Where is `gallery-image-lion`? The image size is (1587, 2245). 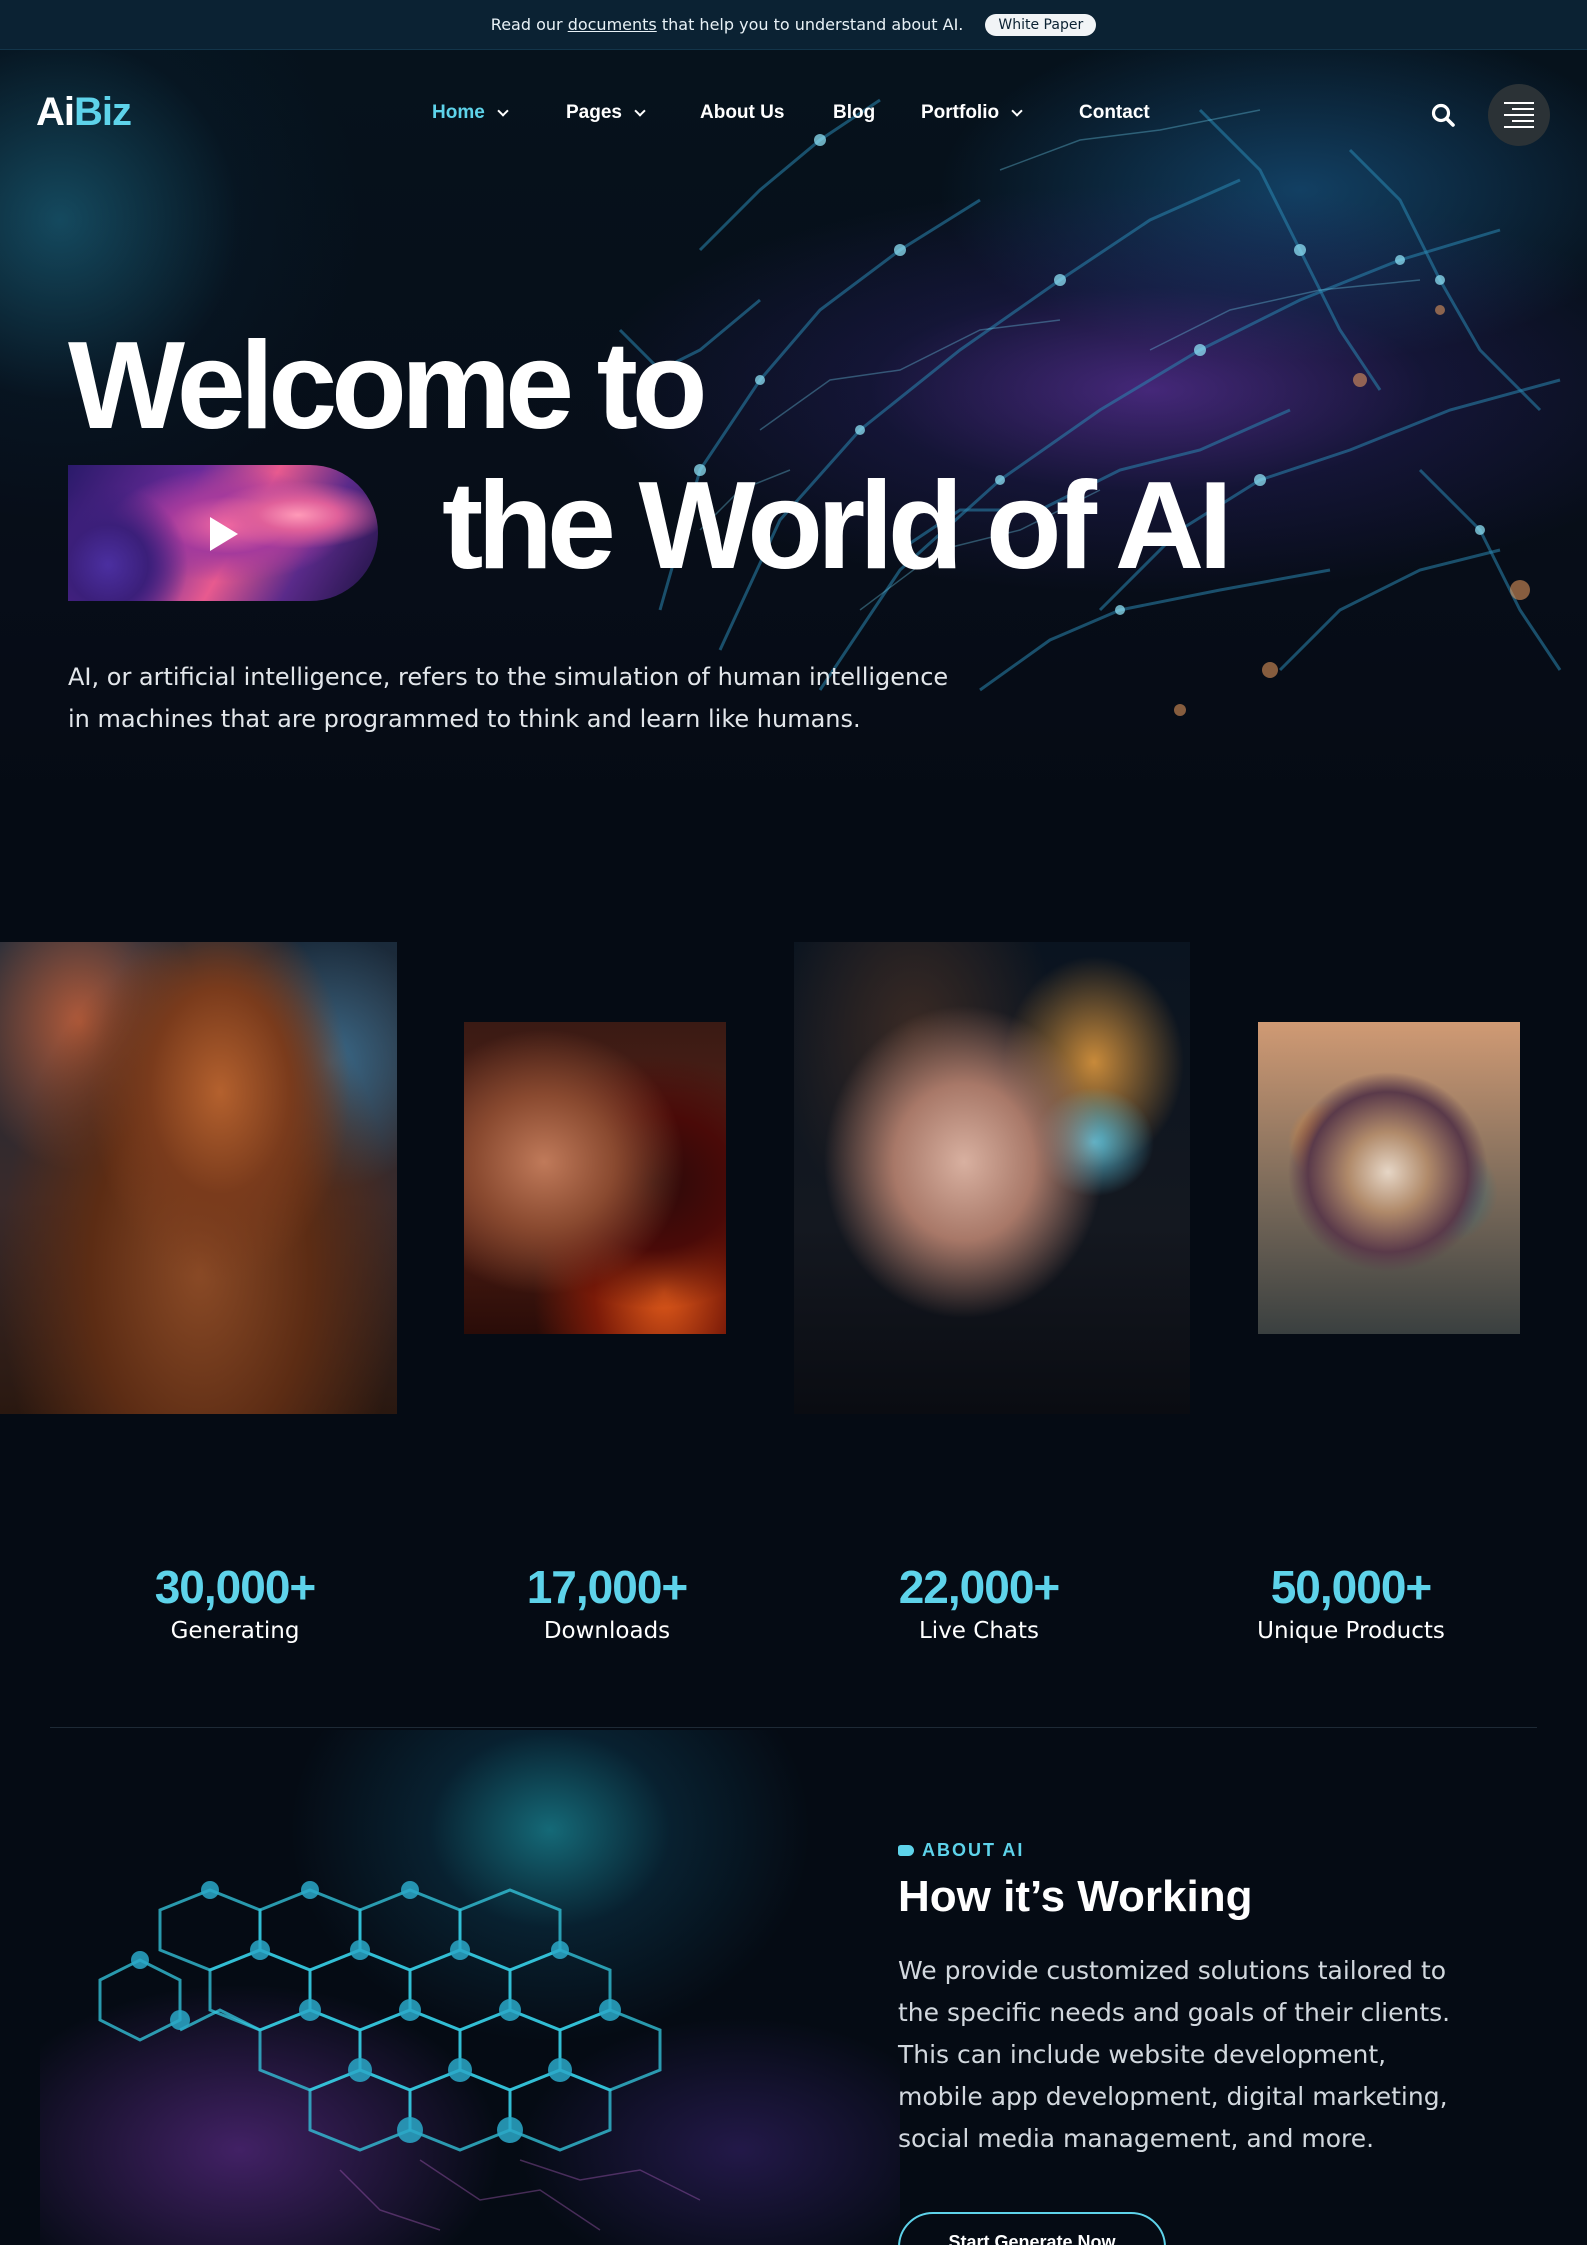 gallery-image-lion is located at coordinates (198, 1178).